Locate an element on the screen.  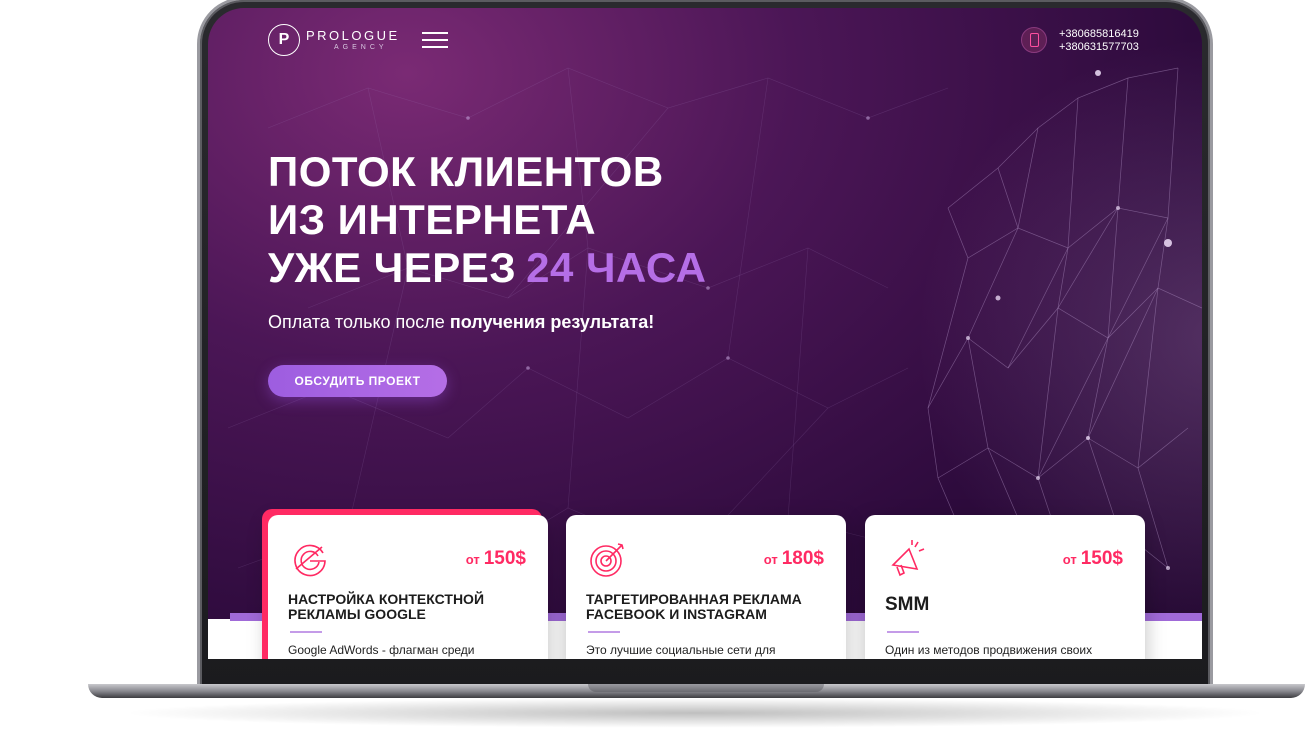
hamburger-menu-icon is located at coordinates (435, 41).